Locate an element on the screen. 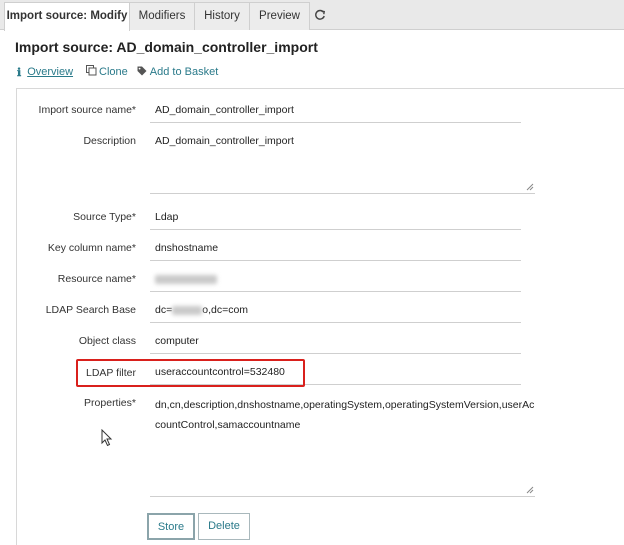 The image size is (624, 545). import-source-name-label: Import source name* is located at coordinates (87, 110).